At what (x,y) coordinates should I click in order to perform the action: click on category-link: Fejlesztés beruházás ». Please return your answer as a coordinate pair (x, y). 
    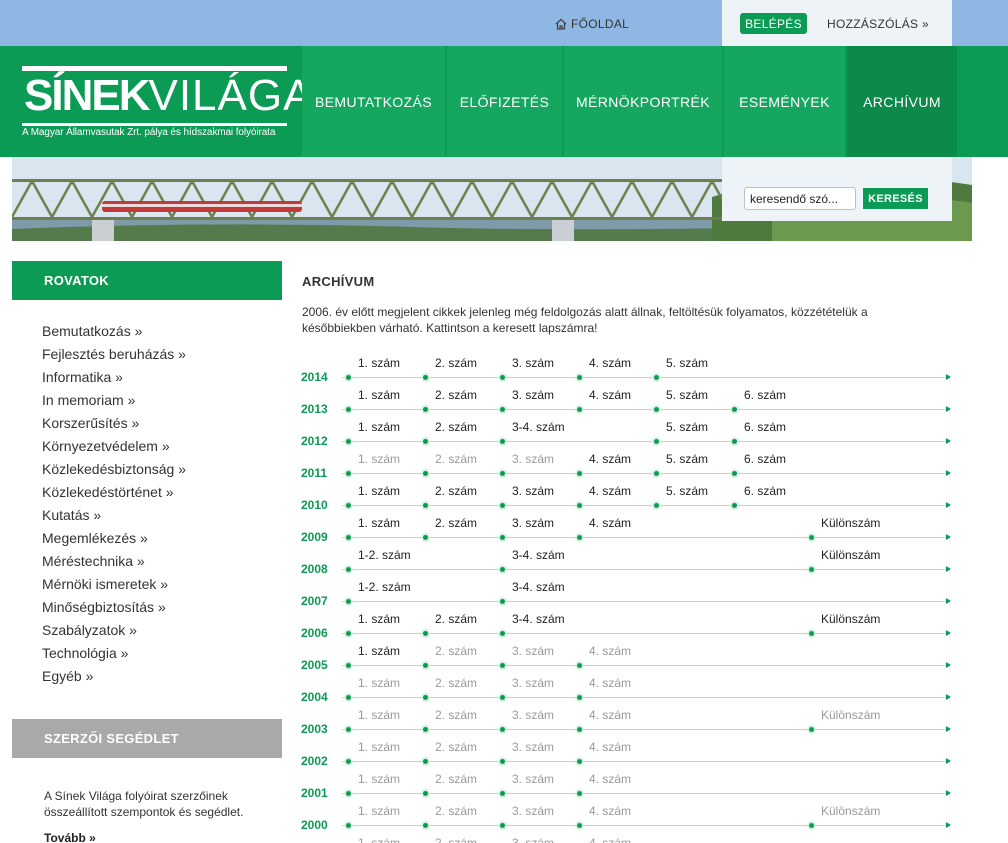
    Looking at the image, I should click on (114, 356).